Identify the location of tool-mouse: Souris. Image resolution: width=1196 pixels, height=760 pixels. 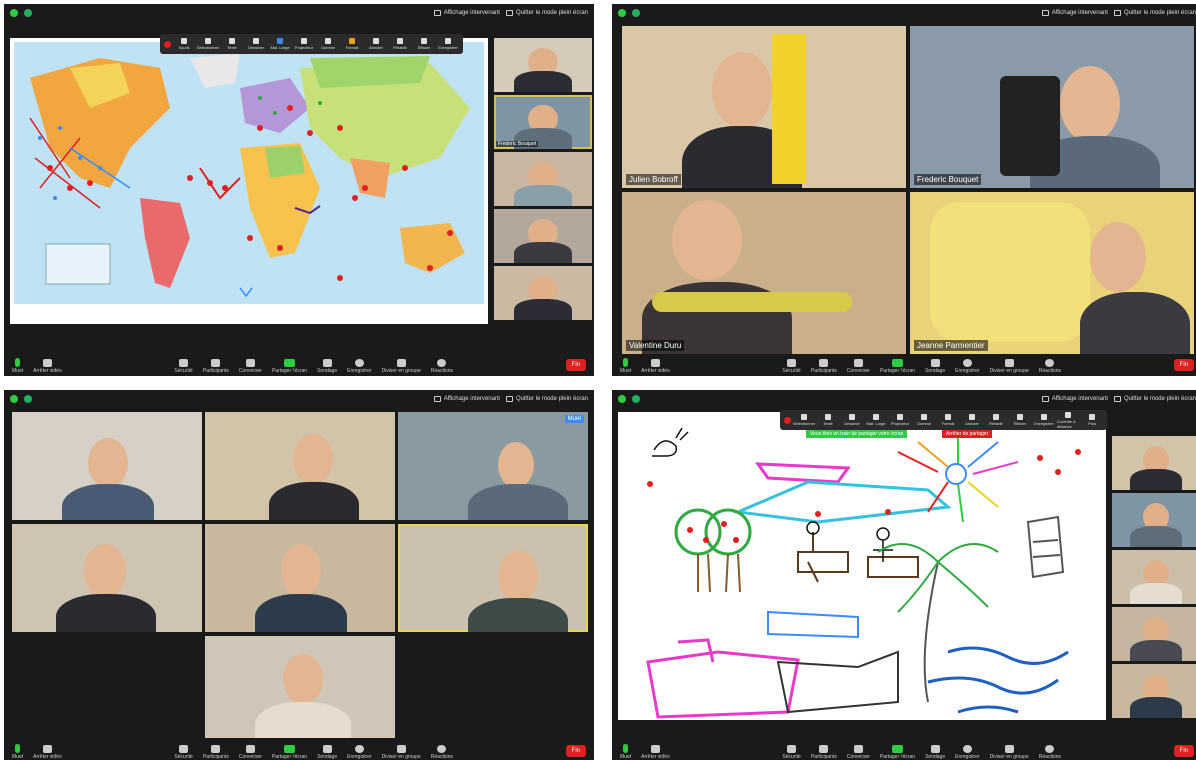
(184, 44).